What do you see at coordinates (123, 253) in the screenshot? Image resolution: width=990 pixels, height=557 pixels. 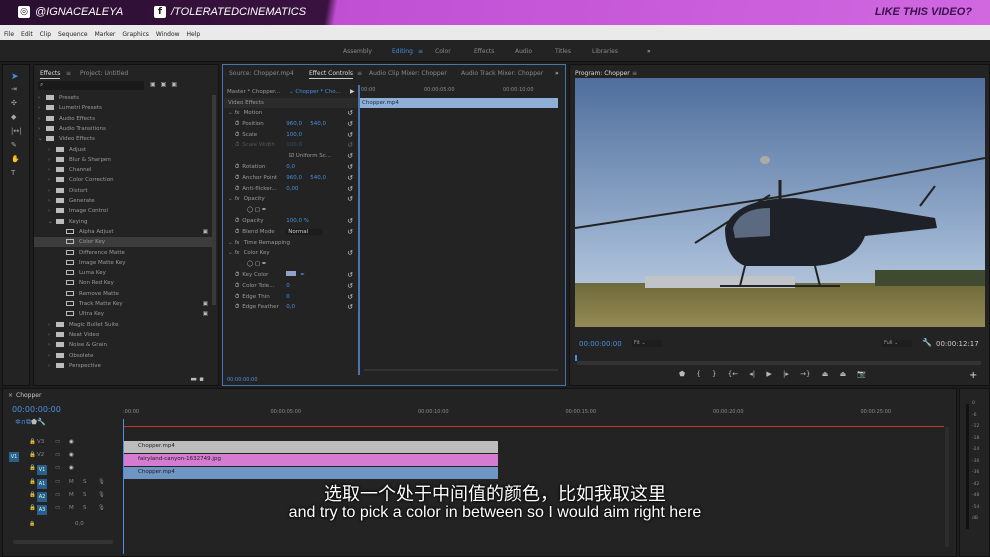 I see `tree-item: Difference Matte` at bounding box center [123, 253].